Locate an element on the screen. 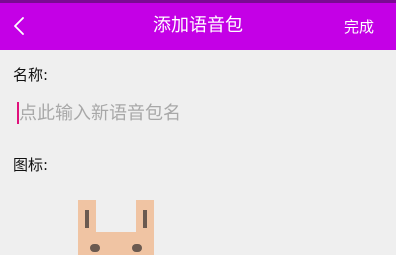 The image size is (396, 255). voice-pack-icon is located at coordinates (116, 224).